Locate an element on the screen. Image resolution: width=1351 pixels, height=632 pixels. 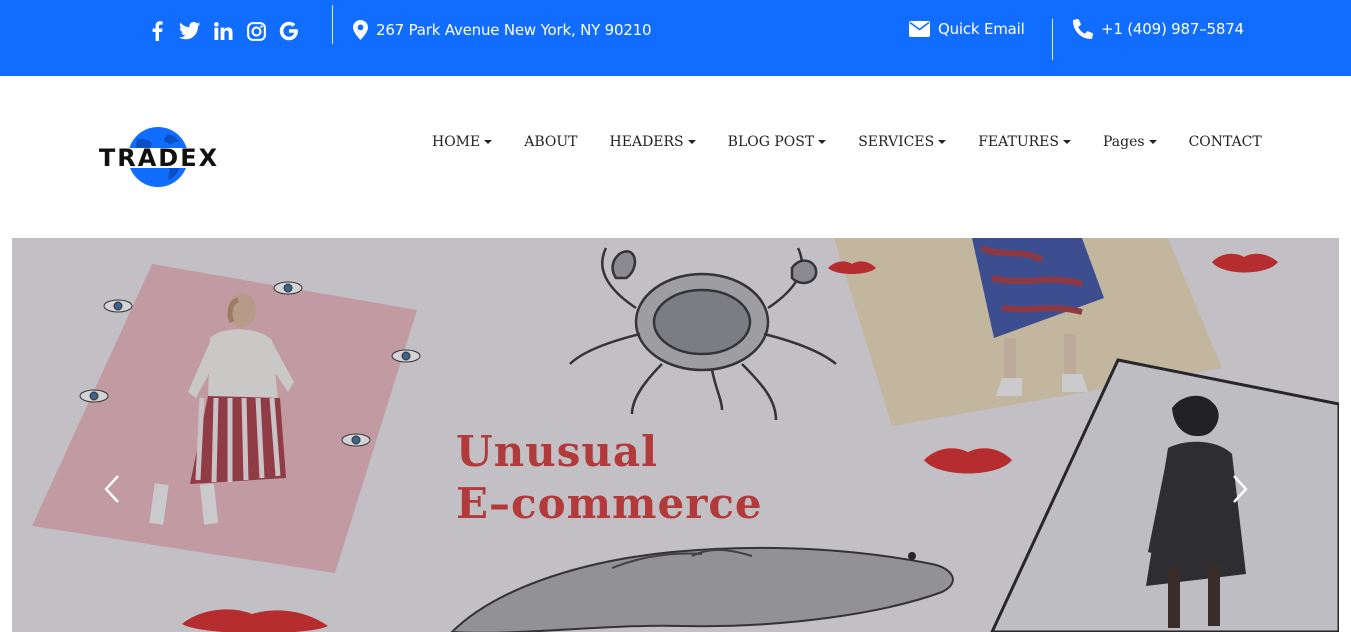
social-links is located at coordinates (223, 31).